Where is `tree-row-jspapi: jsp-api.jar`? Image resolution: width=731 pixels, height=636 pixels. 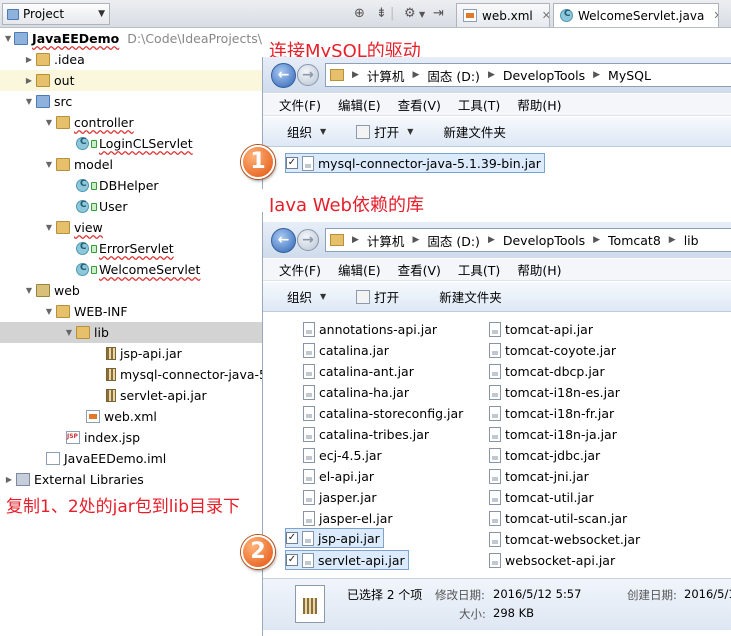 tree-row-jspapi: jsp-api.jar is located at coordinates (131, 353).